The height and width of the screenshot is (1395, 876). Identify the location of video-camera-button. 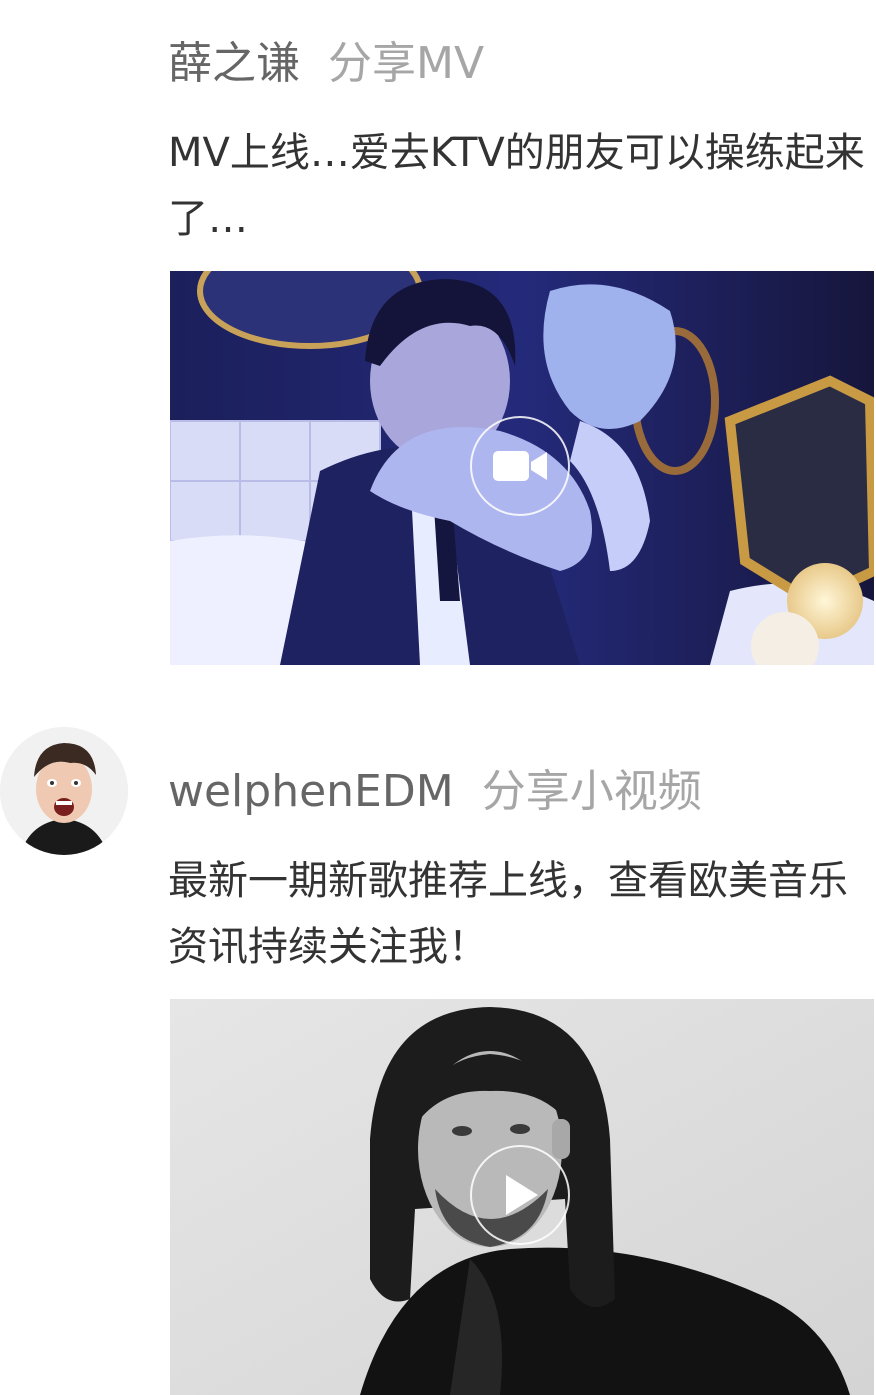
(520, 466).